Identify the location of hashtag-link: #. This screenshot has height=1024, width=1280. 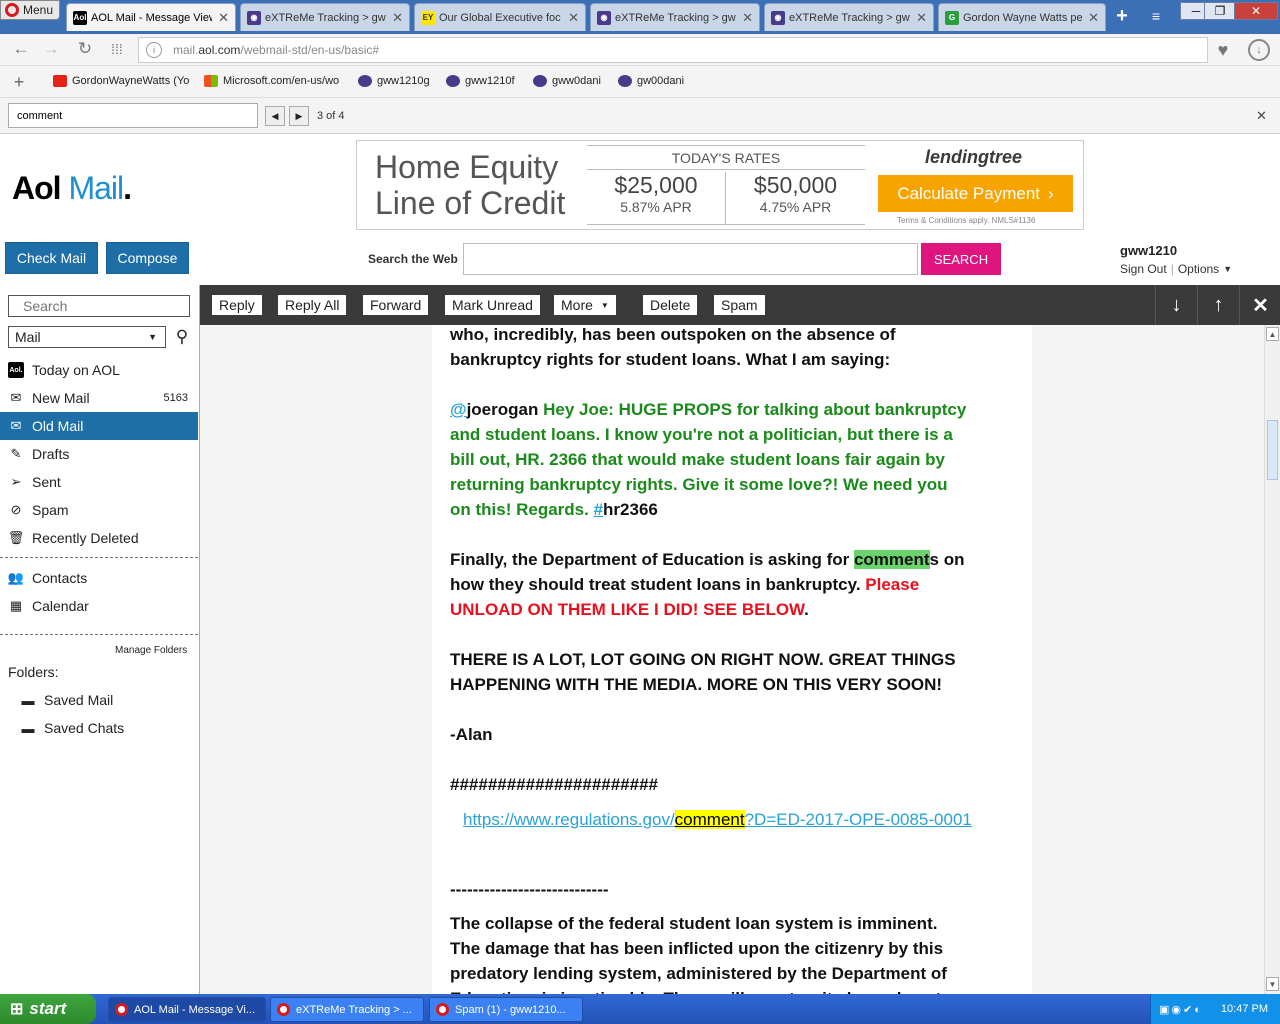
(598, 509).